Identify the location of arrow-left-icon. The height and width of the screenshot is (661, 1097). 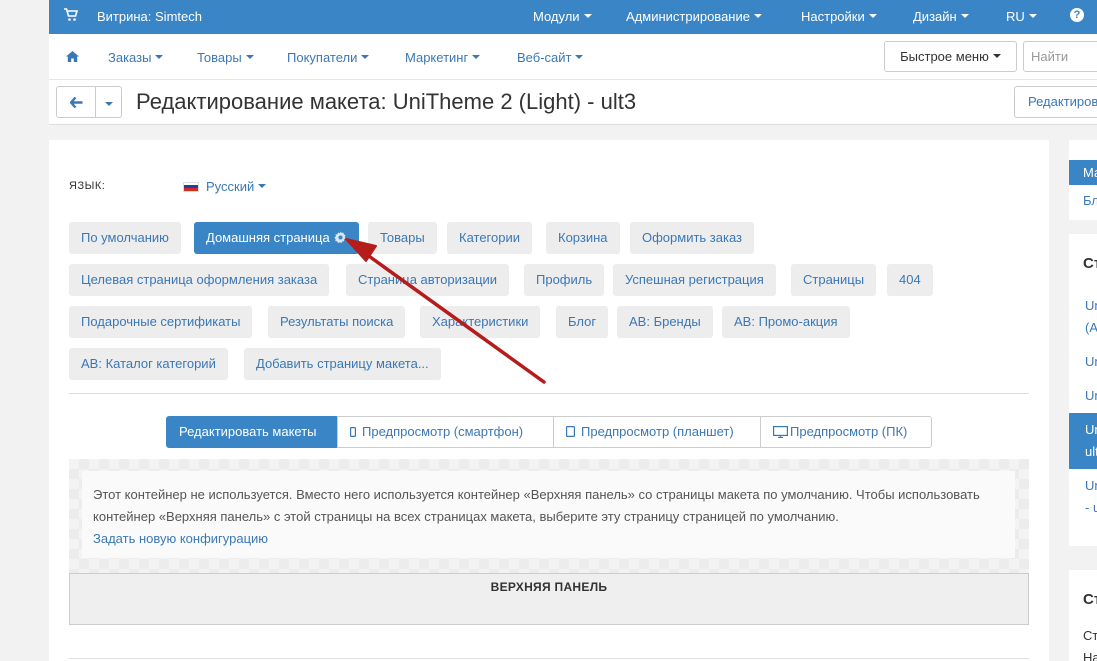
(76, 102).